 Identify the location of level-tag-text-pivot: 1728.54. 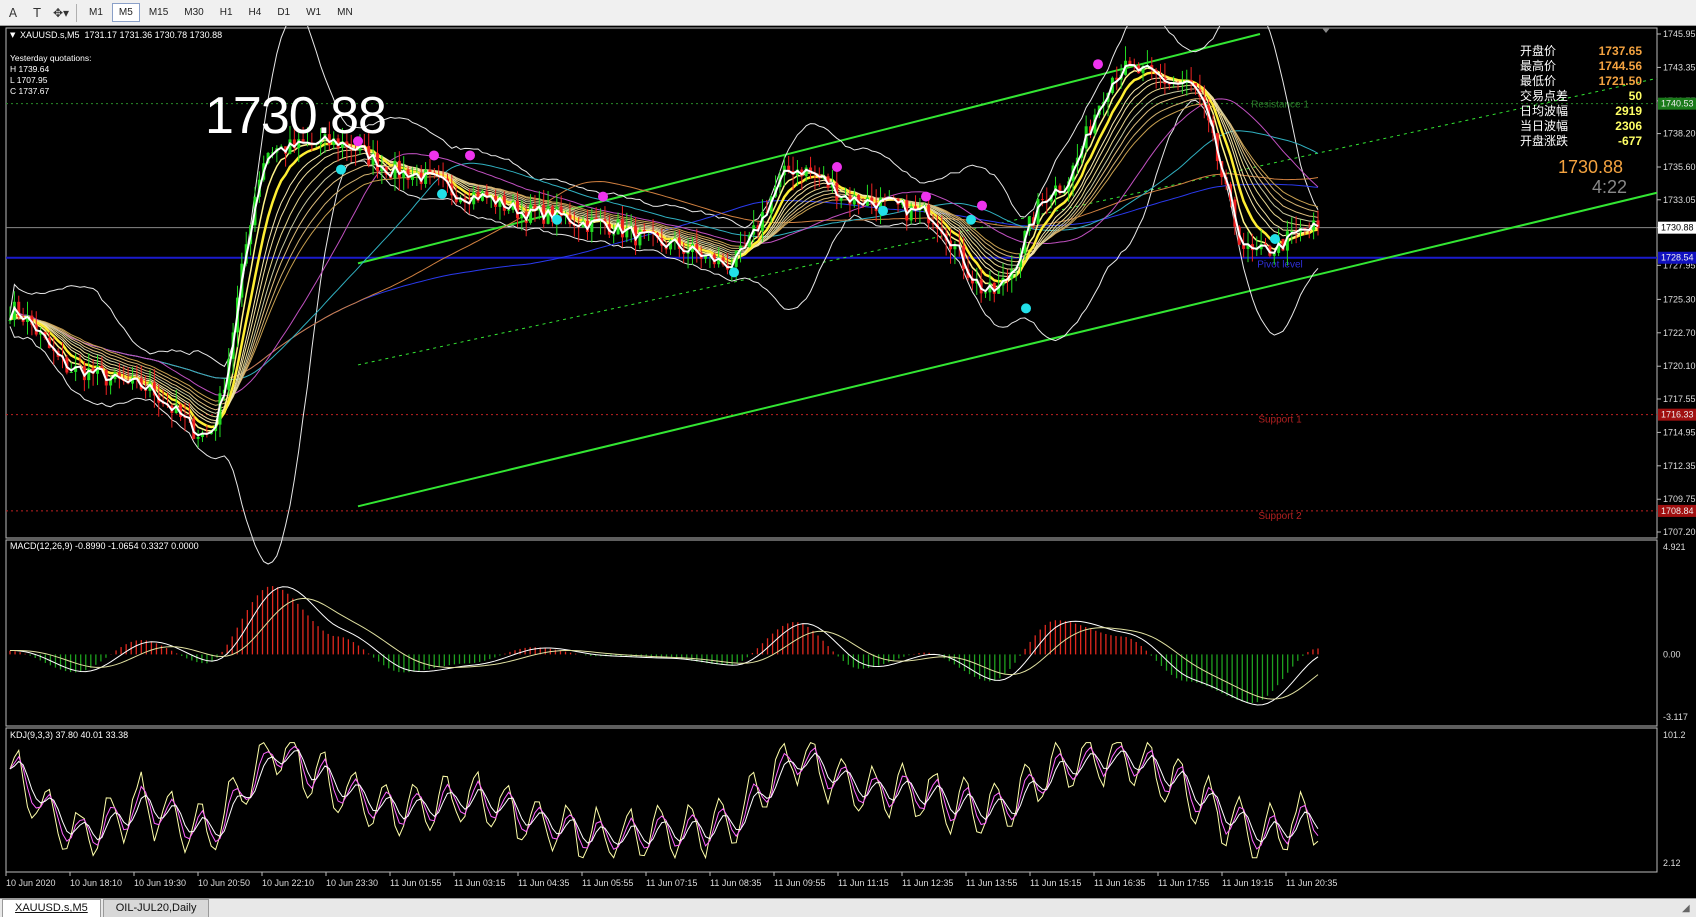
(1677, 258).